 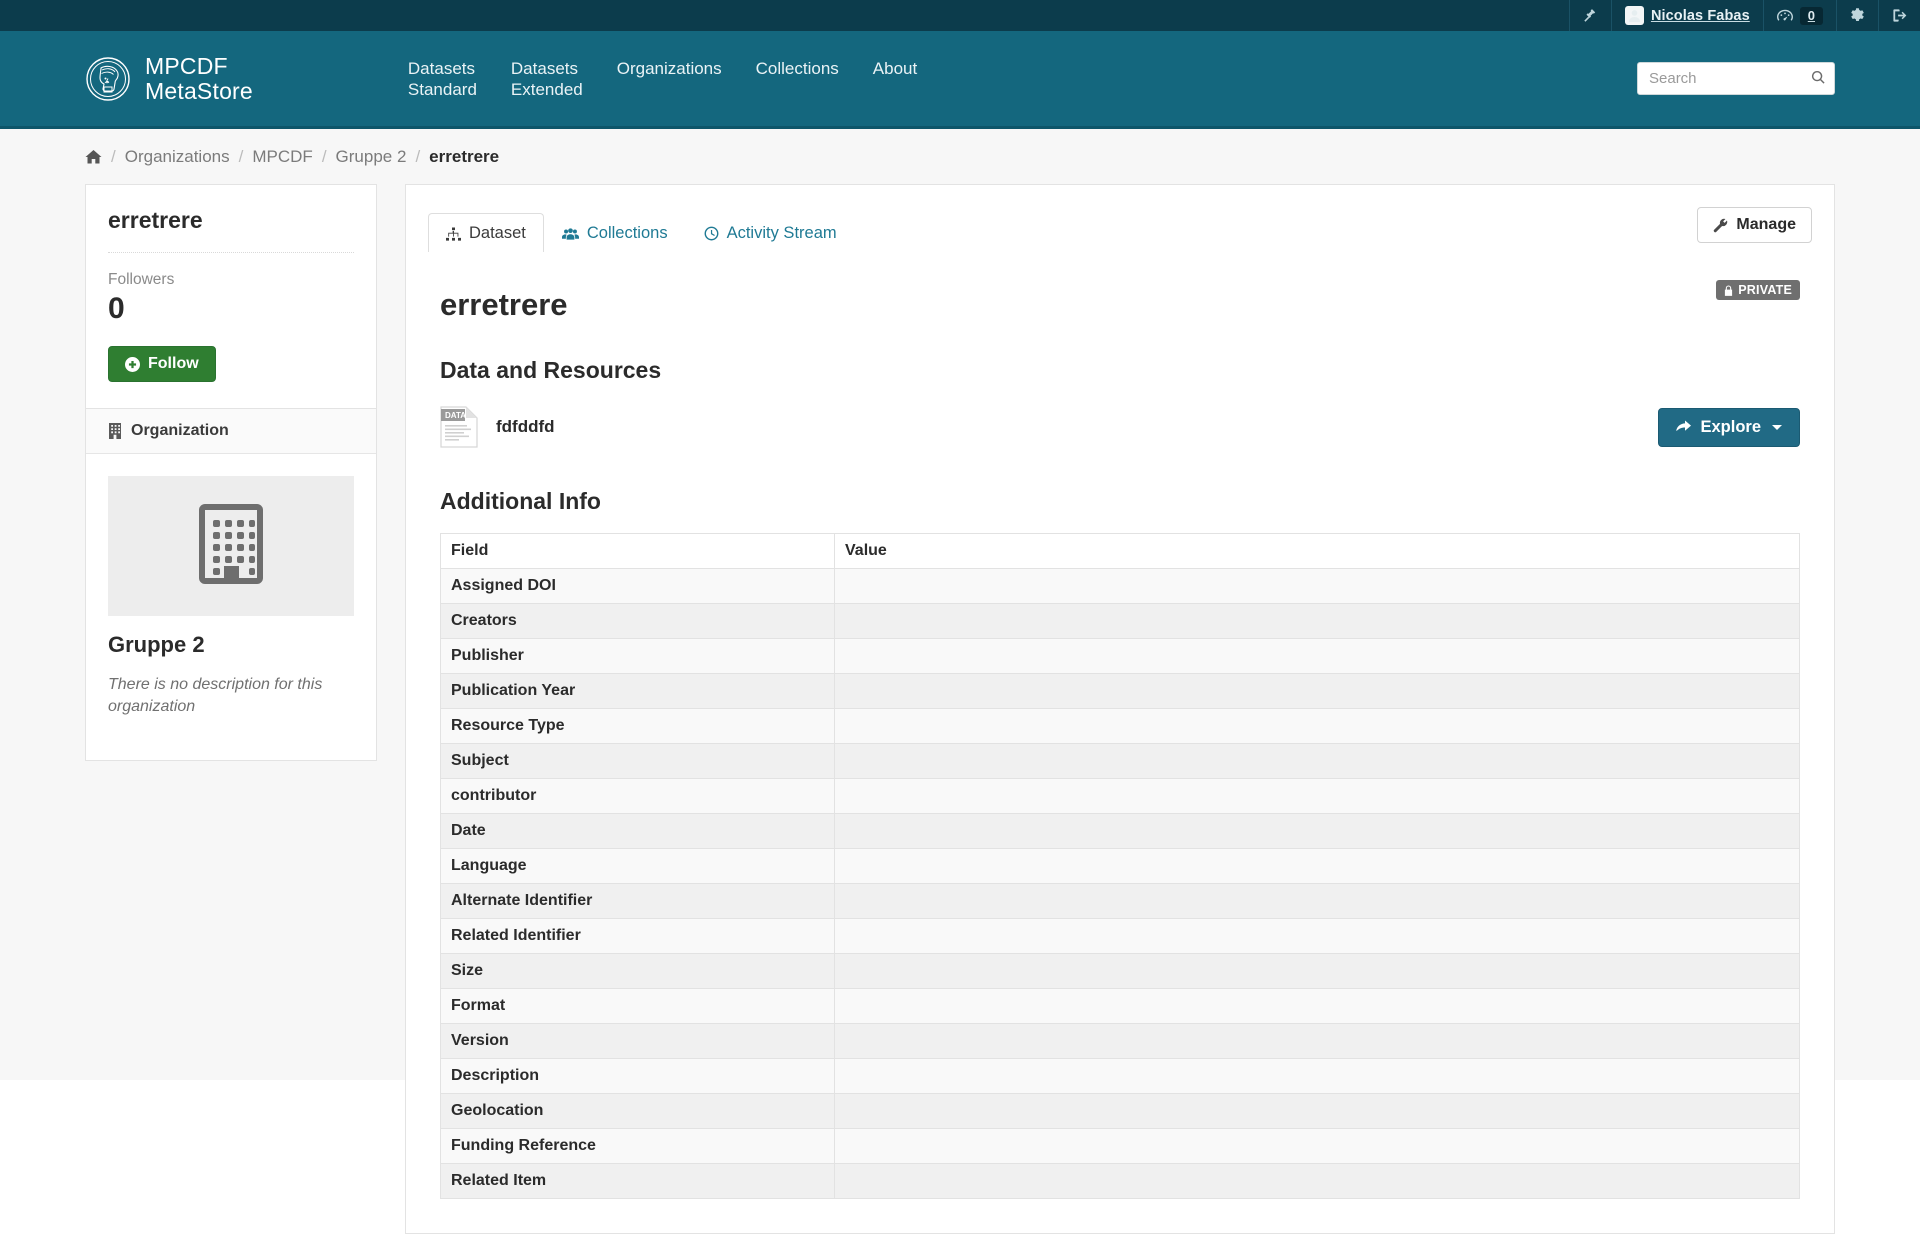 I want to click on breadcrumb-item-mpcdf: MPCDF, so click(x=282, y=157).